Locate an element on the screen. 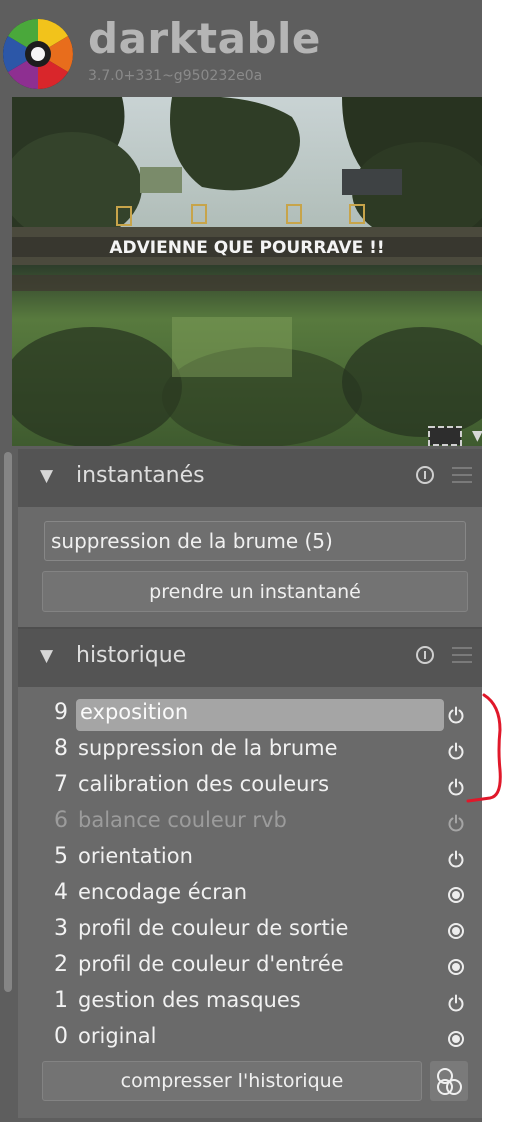  history-item: 2 profil de couleur d'entrée is located at coordinates (250, 966).